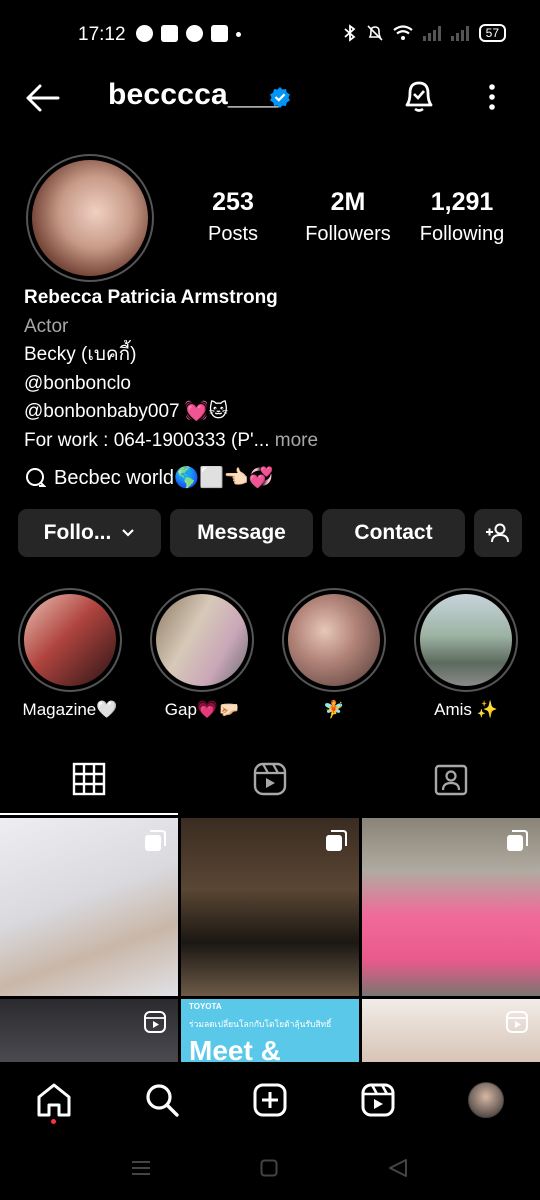  I want to click on tab-grid-icon, so click(89, 779).